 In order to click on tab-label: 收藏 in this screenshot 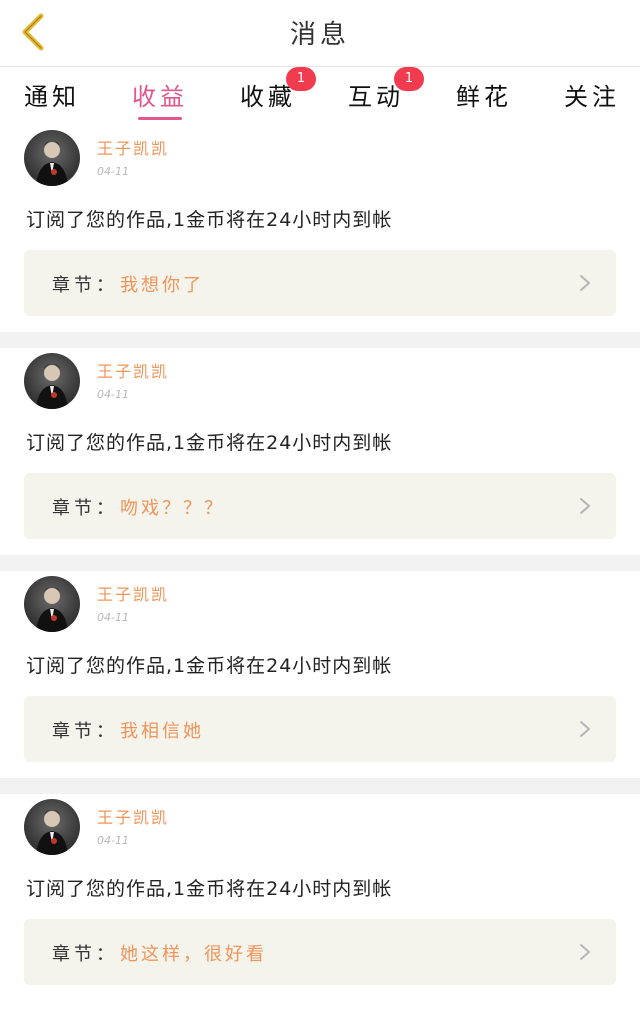, I will do `click(268, 97)`.